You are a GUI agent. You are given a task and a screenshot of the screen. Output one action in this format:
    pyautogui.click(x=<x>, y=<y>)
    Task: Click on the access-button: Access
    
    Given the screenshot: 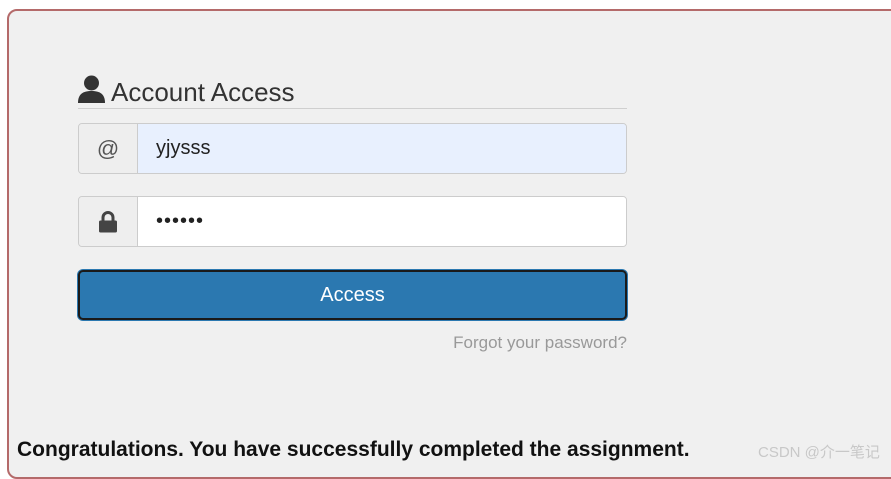 What is the action you would take?
    pyautogui.click(x=352, y=295)
    